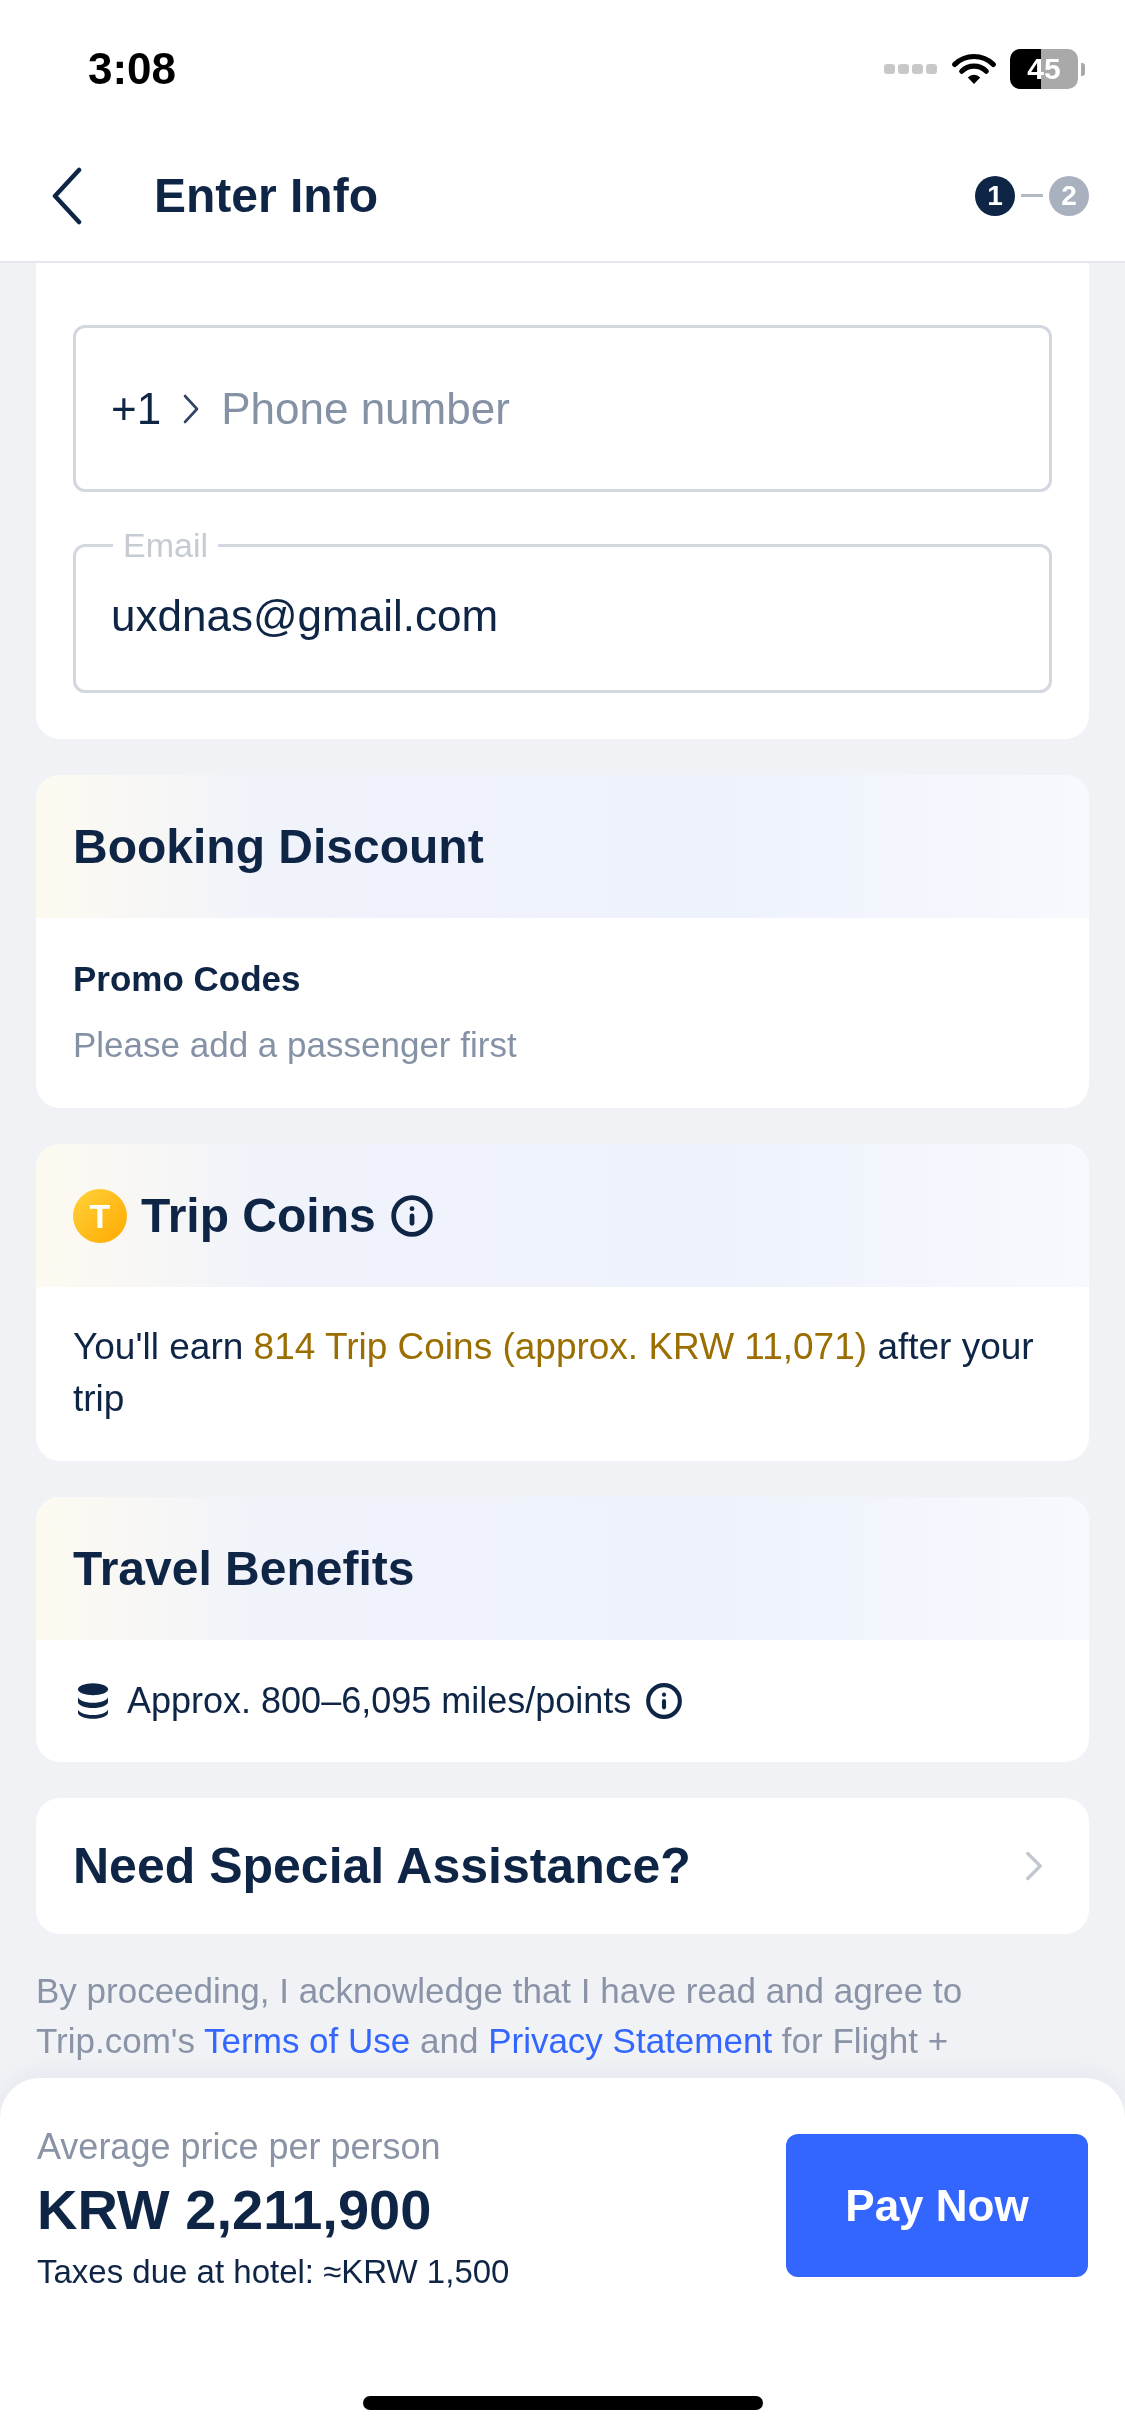  I want to click on chevron-right-icon, so click(191, 408).